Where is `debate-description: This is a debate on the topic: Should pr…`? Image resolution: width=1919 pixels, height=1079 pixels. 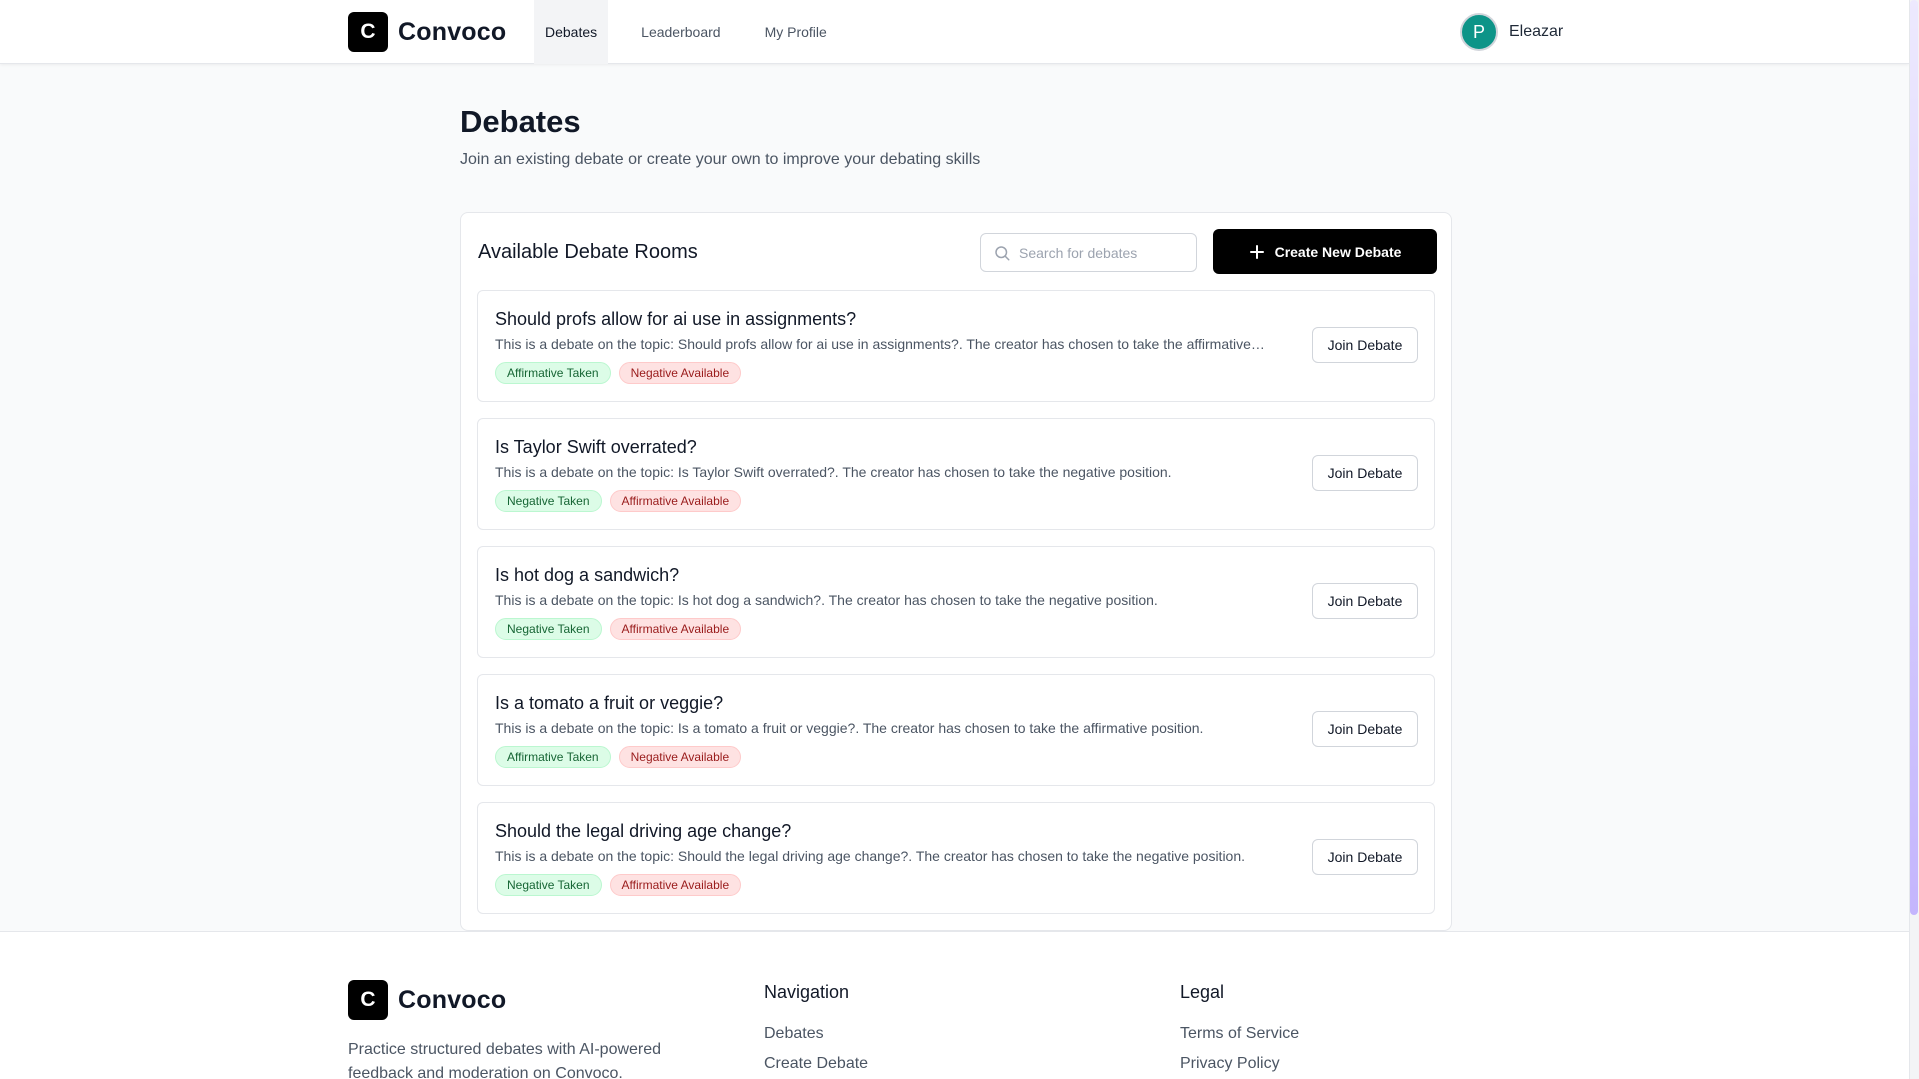 debate-description: This is a debate on the topic: Should pr… is located at coordinates (880, 344).